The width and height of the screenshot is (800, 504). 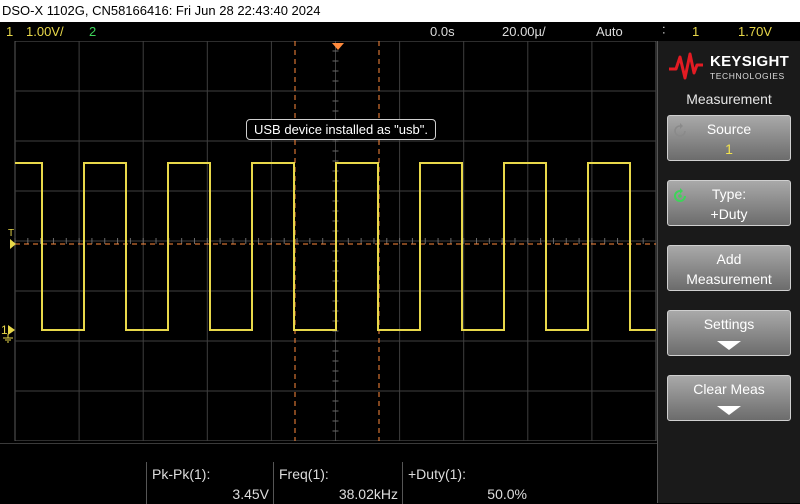 I want to click on menu-title: Measurement, so click(x=729, y=99).